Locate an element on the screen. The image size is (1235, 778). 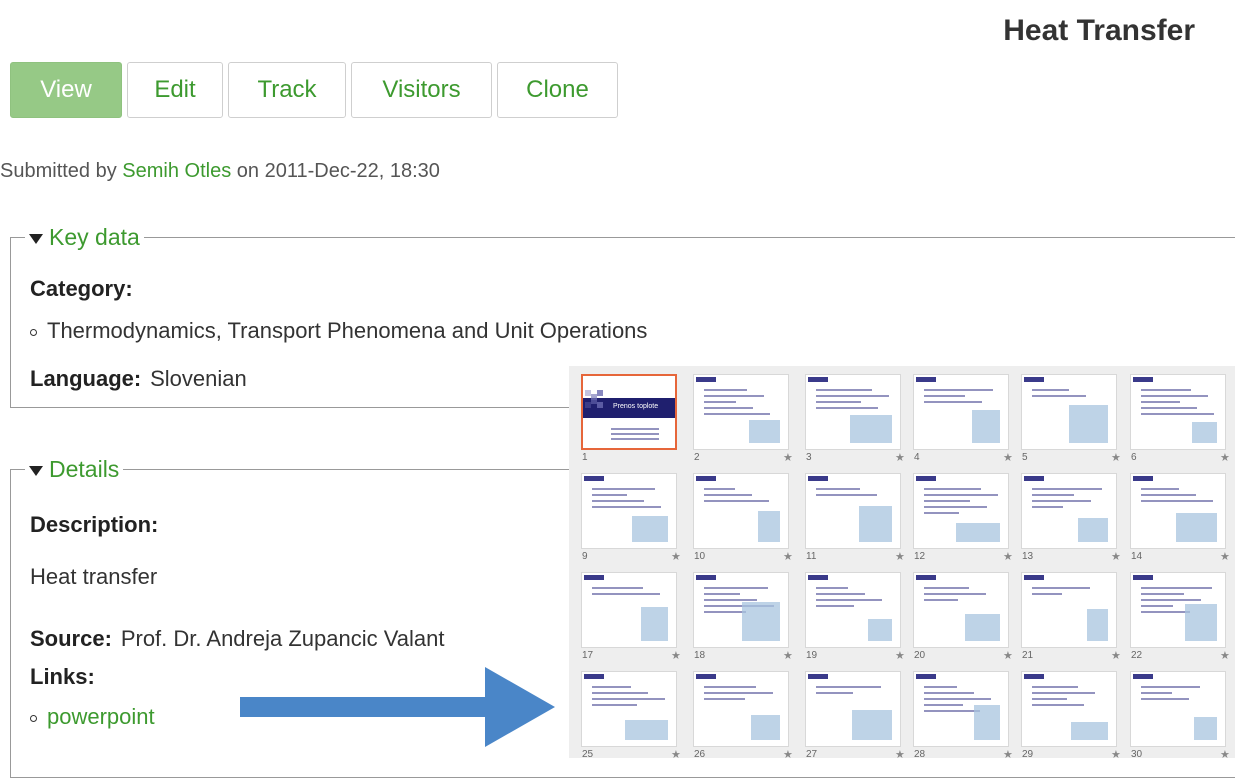
slide-number: 21 is located at coordinates (1028, 655).